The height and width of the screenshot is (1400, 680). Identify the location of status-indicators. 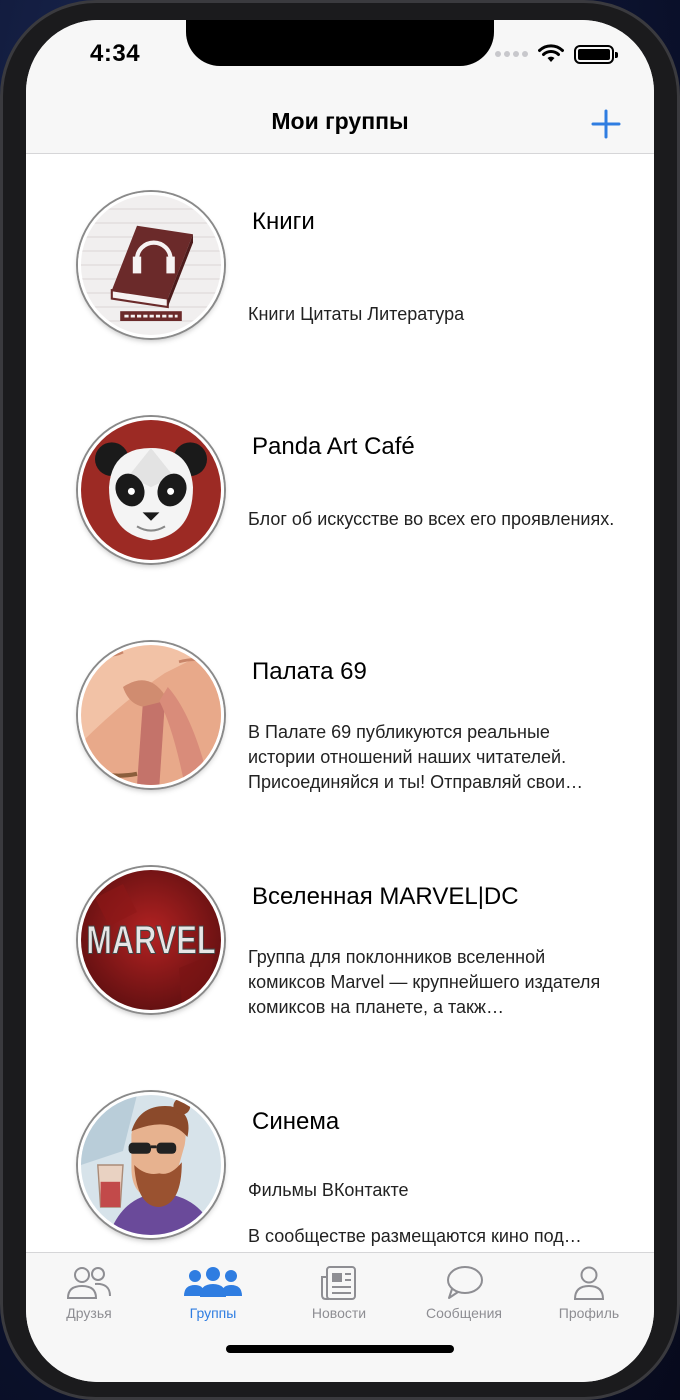
(556, 54).